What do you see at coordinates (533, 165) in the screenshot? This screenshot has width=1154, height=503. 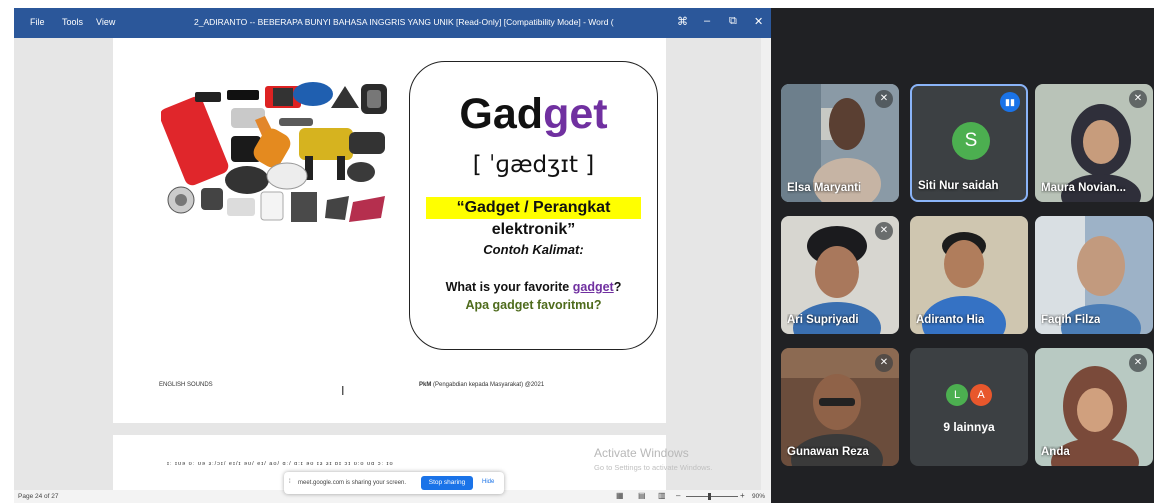 I see `phonetic-transcription: [ ˈɡædʒɪt ]` at bounding box center [533, 165].